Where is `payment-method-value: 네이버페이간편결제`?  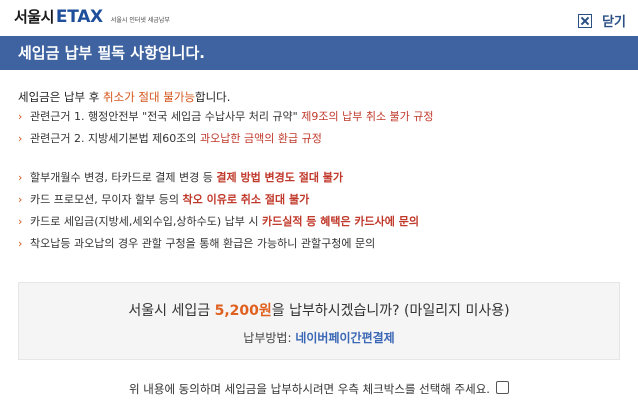 payment-method-value: 네이버페이간편결제 is located at coordinates (345, 338).